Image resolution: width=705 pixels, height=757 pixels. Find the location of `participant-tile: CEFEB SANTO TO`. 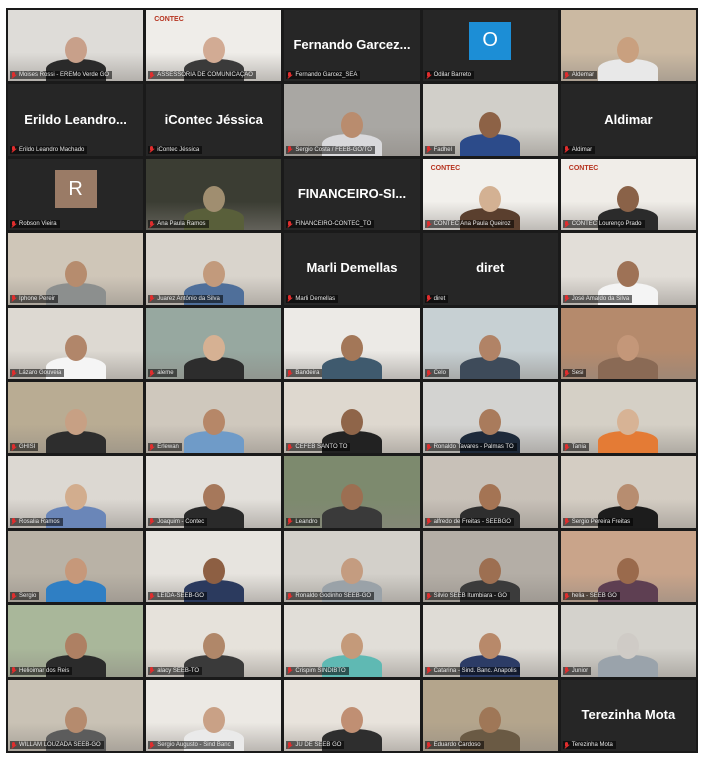

participant-tile: CEFEB SANTO TO is located at coordinates (352, 418).